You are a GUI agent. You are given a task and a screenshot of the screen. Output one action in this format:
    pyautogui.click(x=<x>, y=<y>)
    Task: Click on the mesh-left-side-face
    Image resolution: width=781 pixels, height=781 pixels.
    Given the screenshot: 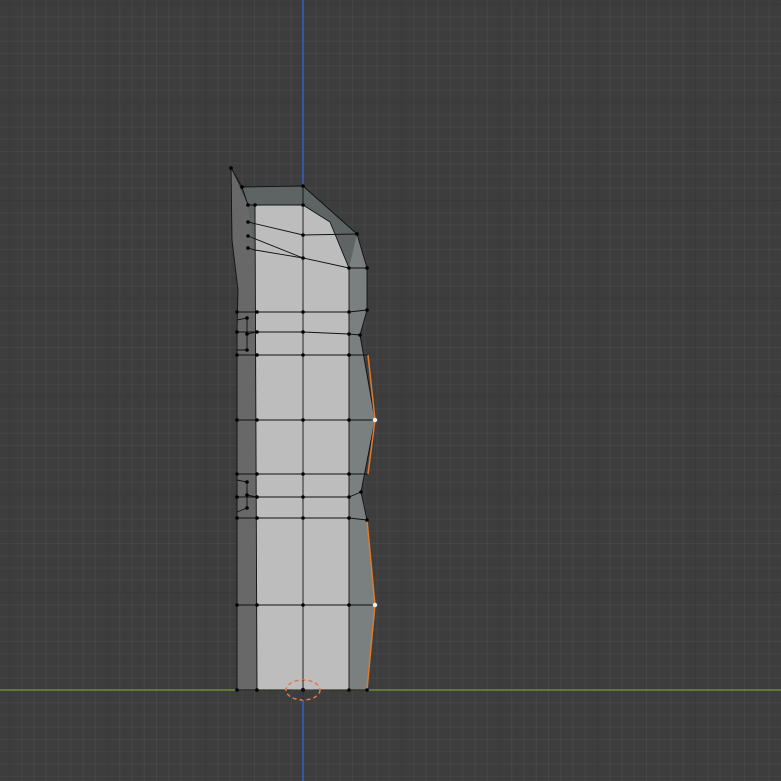 What is the action you would take?
    pyautogui.click(x=244, y=429)
    